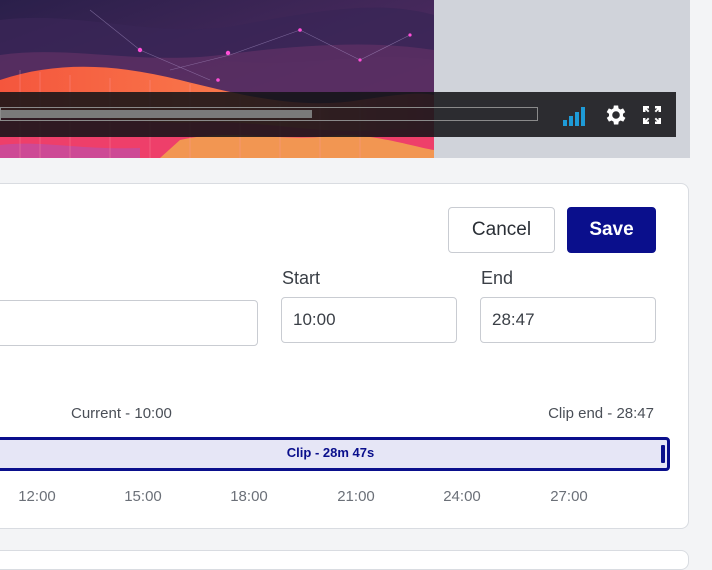 Image resolution: width=712 pixels, height=570 pixels. Describe the element at coordinates (663, 454) in the screenshot. I see `clip-end-handle` at that location.